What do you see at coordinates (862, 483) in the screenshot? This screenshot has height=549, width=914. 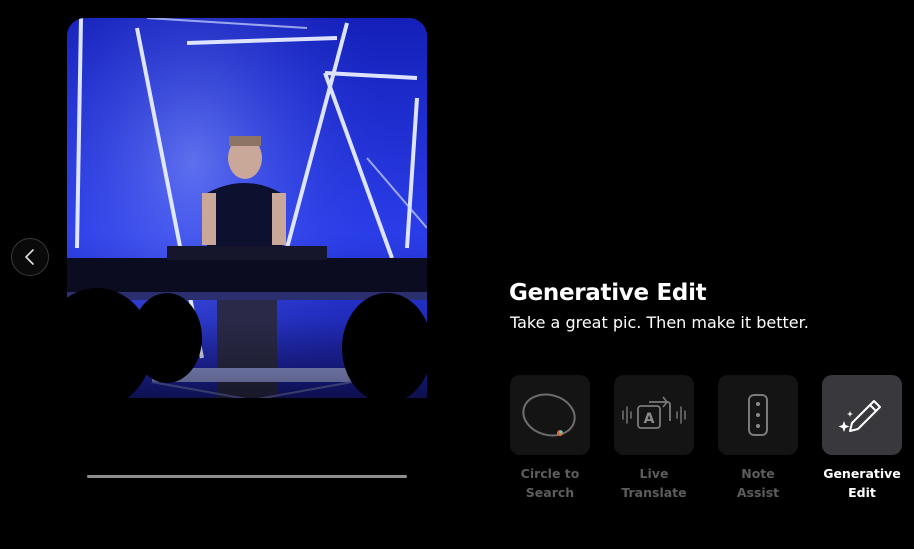 I see `tab-label: Generative Edit` at bounding box center [862, 483].